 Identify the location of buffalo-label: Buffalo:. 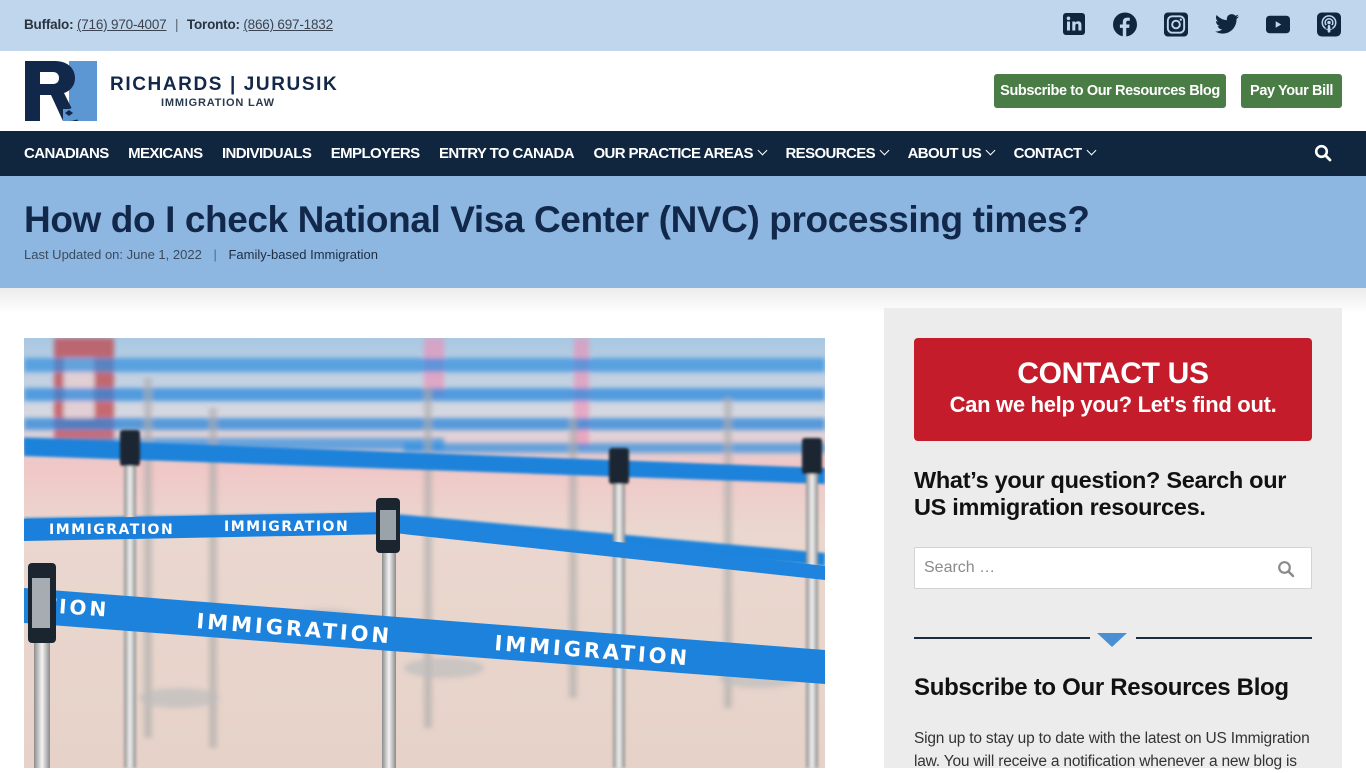
(49, 24).